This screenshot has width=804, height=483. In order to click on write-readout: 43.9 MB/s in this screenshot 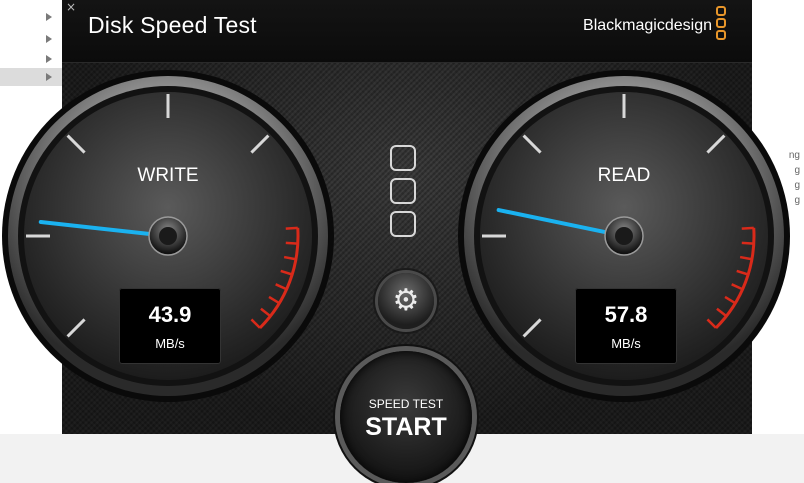, I will do `click(170, 326)`.